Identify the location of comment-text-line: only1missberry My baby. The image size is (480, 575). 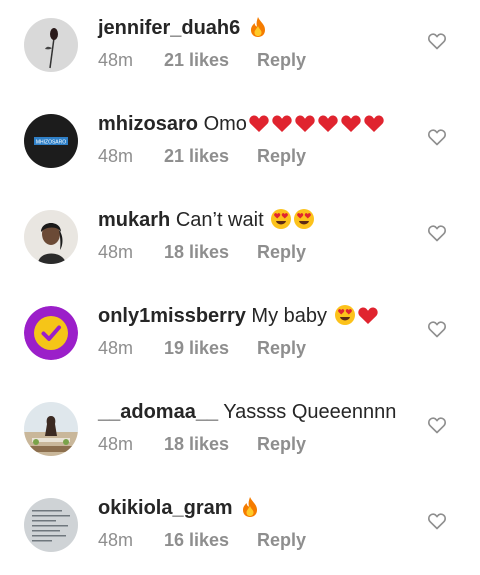
(238, 316).